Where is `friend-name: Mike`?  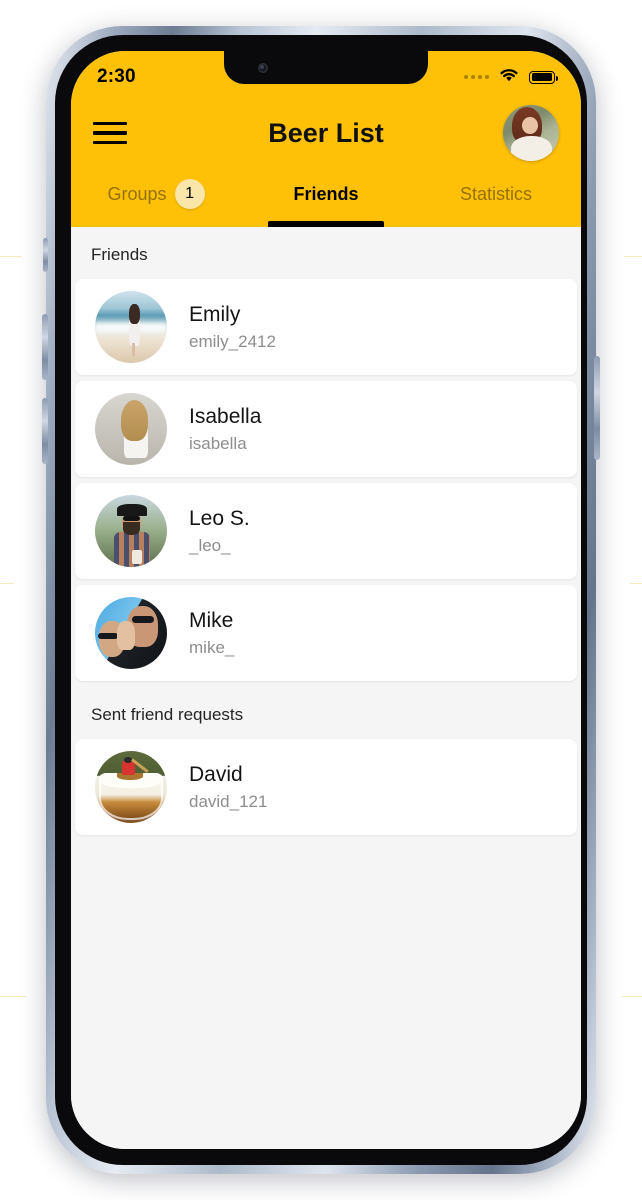
friend-name: Mike is located at coordinates (211, 621).